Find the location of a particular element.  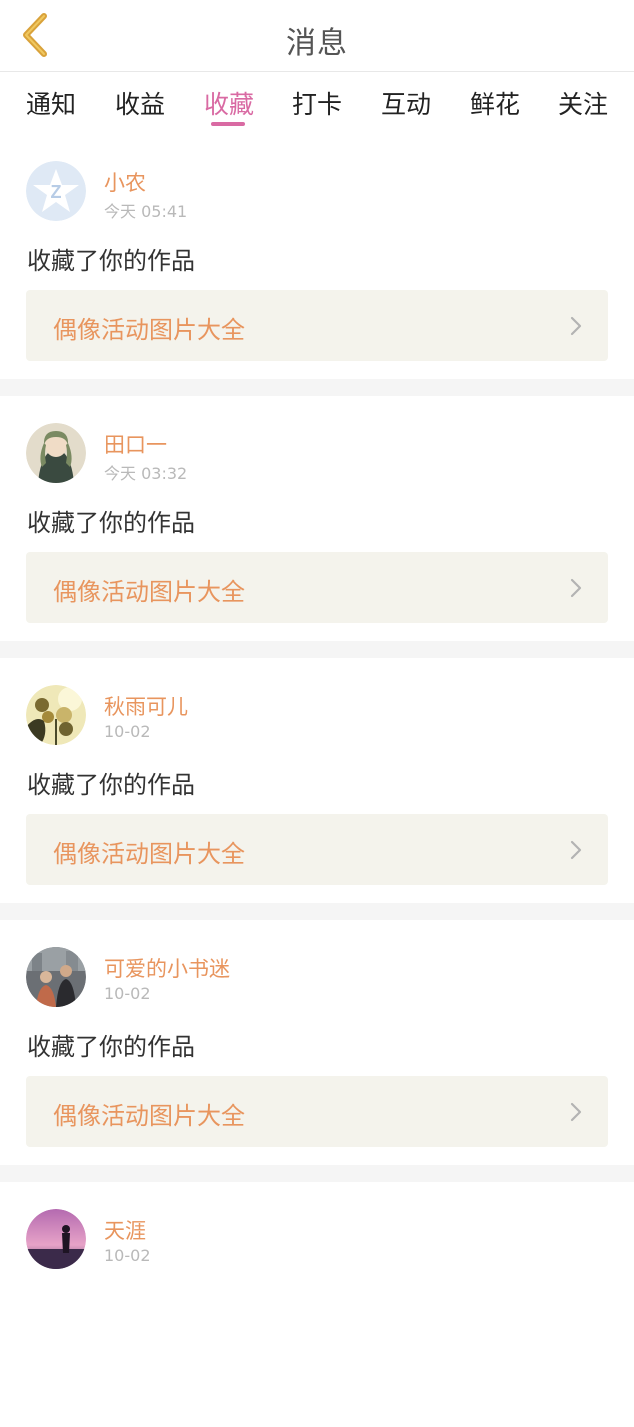

avatar: Z is located at coordinates (56, 191).